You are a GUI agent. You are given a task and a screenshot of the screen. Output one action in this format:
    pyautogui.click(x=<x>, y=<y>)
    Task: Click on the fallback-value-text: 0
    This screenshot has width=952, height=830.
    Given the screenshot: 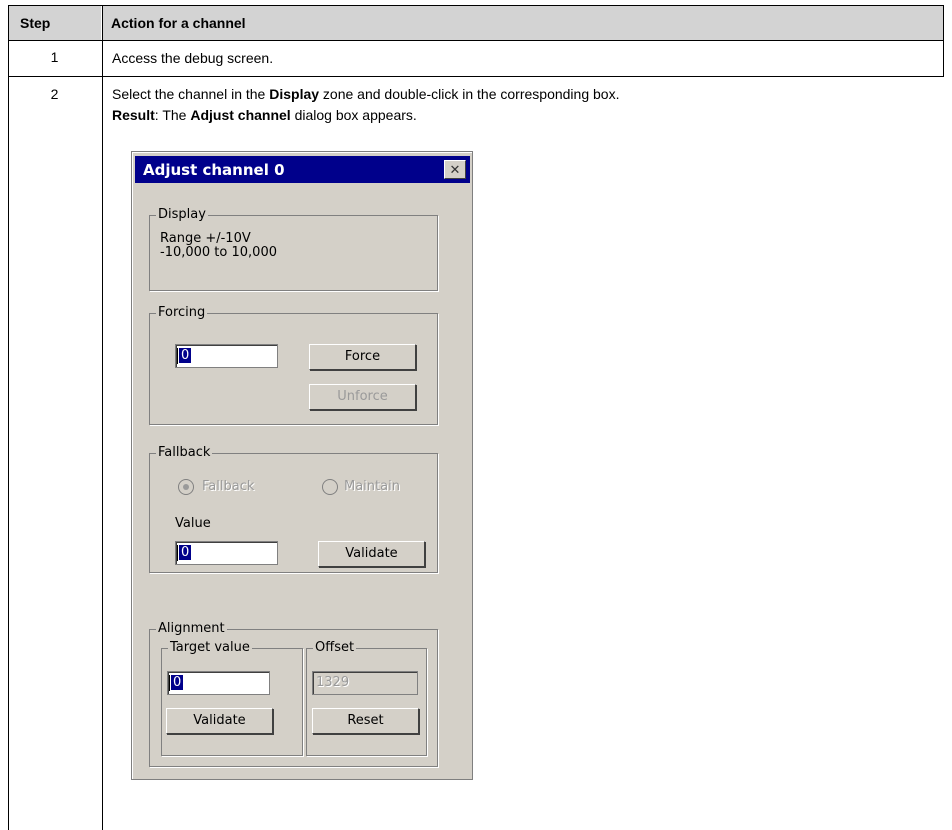 What is the action you would take?
    pyautogui.click(x=185, y=552)
    